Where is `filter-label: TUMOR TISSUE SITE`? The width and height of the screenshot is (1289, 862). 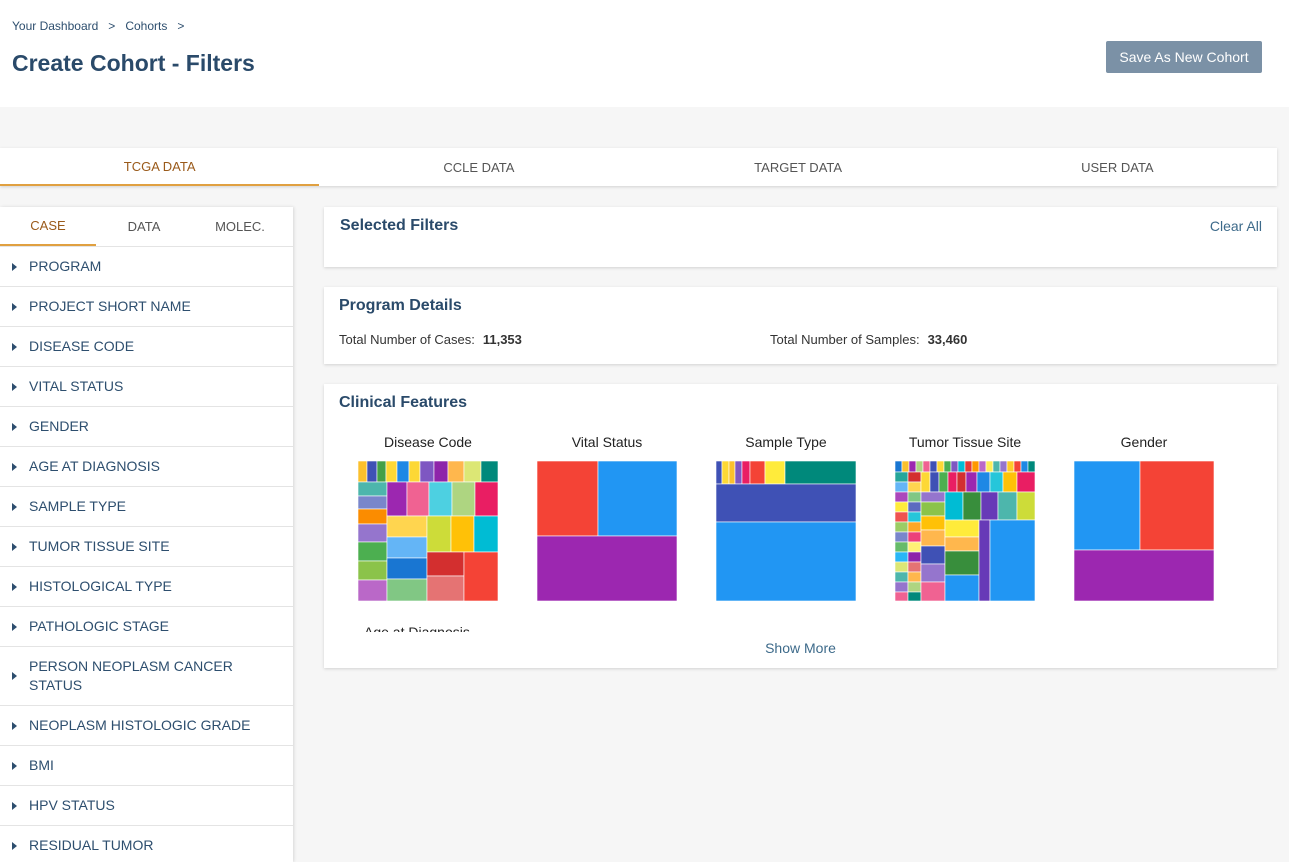
filter-label: TUMOR TISSUE SITE is located at coordinates (99, 546).